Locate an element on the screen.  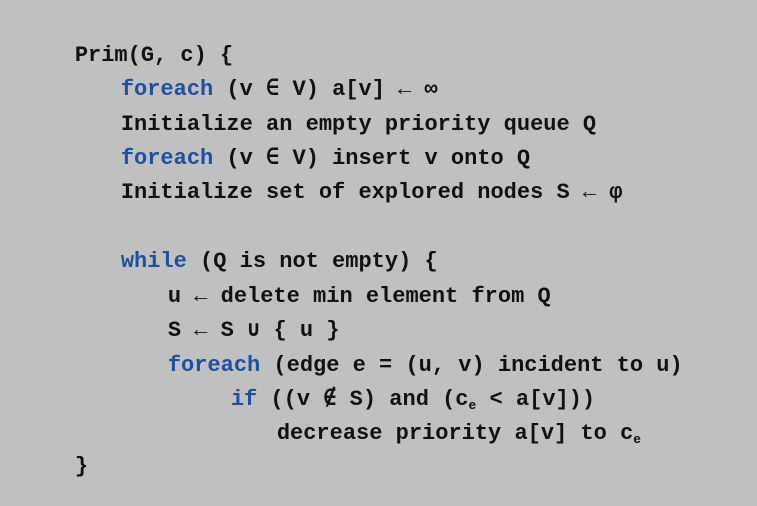
subscript: e is located at coordinates (637, 439).